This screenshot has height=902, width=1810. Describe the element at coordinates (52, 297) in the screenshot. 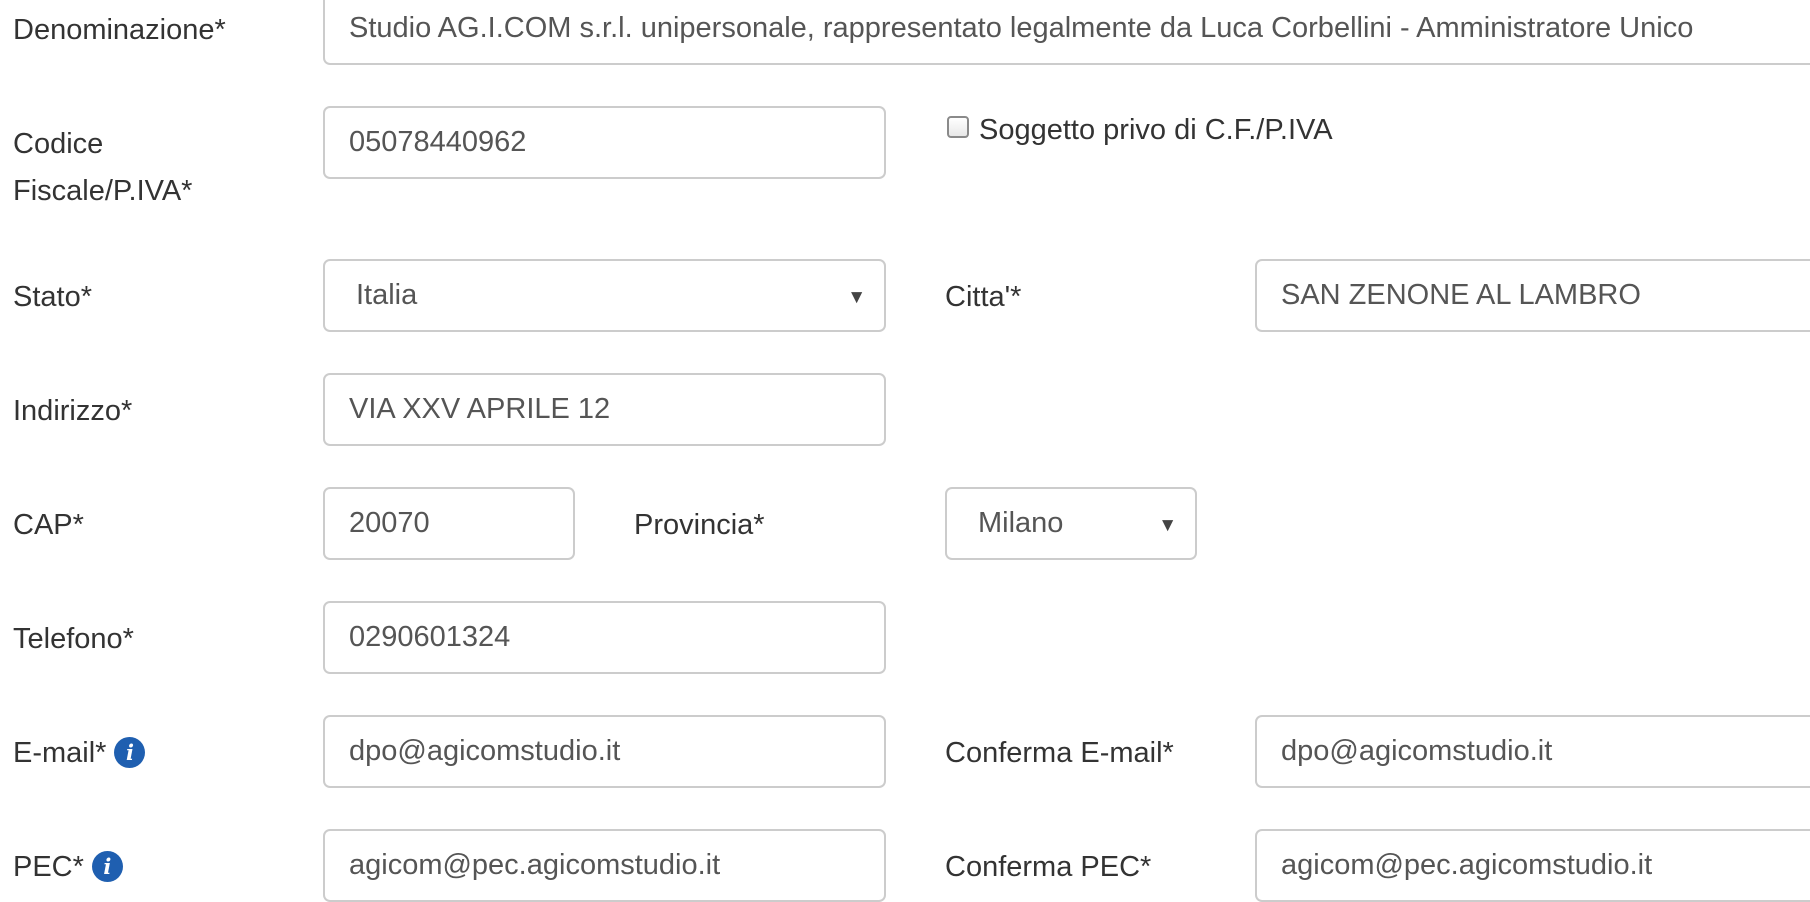

I see `stato-label: Stato*` at that location.